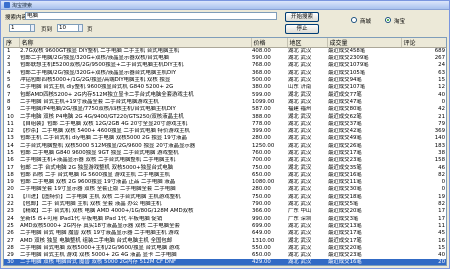 The image size is (450, 269). Describe the element at coordinates (345, 211) in the screenshot. I see `sales-volume-cell: 最近成交20笔` at that location.